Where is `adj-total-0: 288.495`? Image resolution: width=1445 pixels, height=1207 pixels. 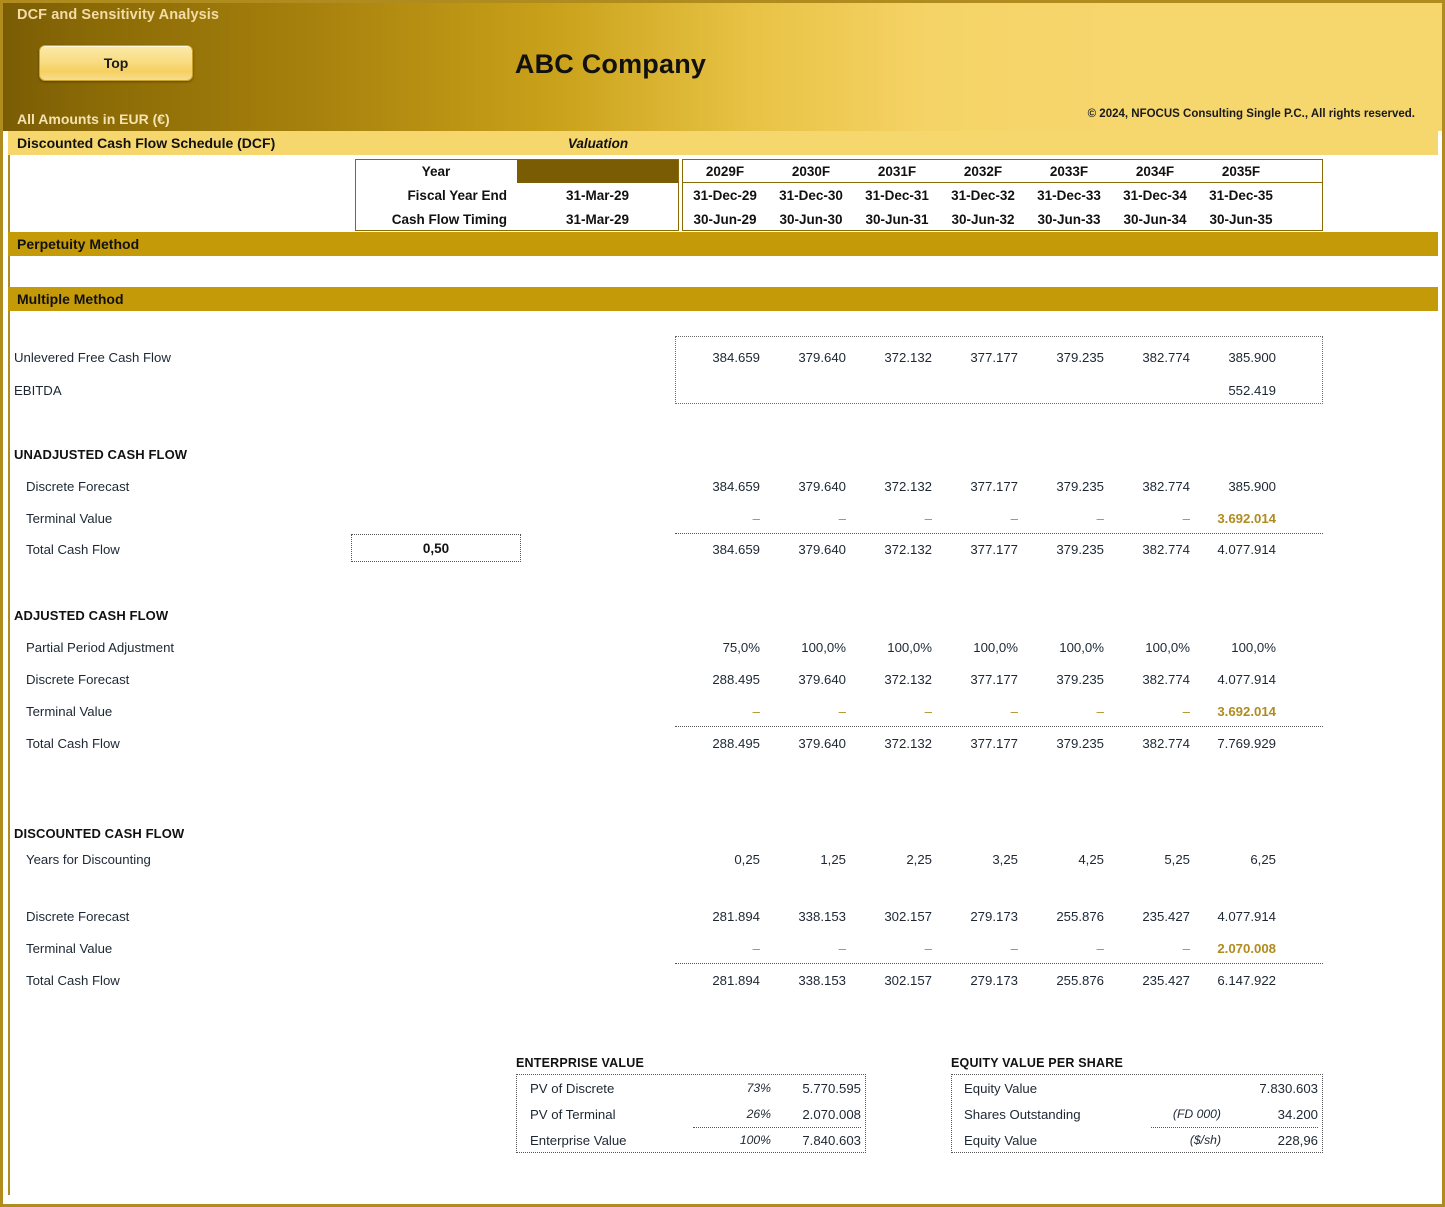 adj-total-0: 288.495 is located at coordinates (736, 743).